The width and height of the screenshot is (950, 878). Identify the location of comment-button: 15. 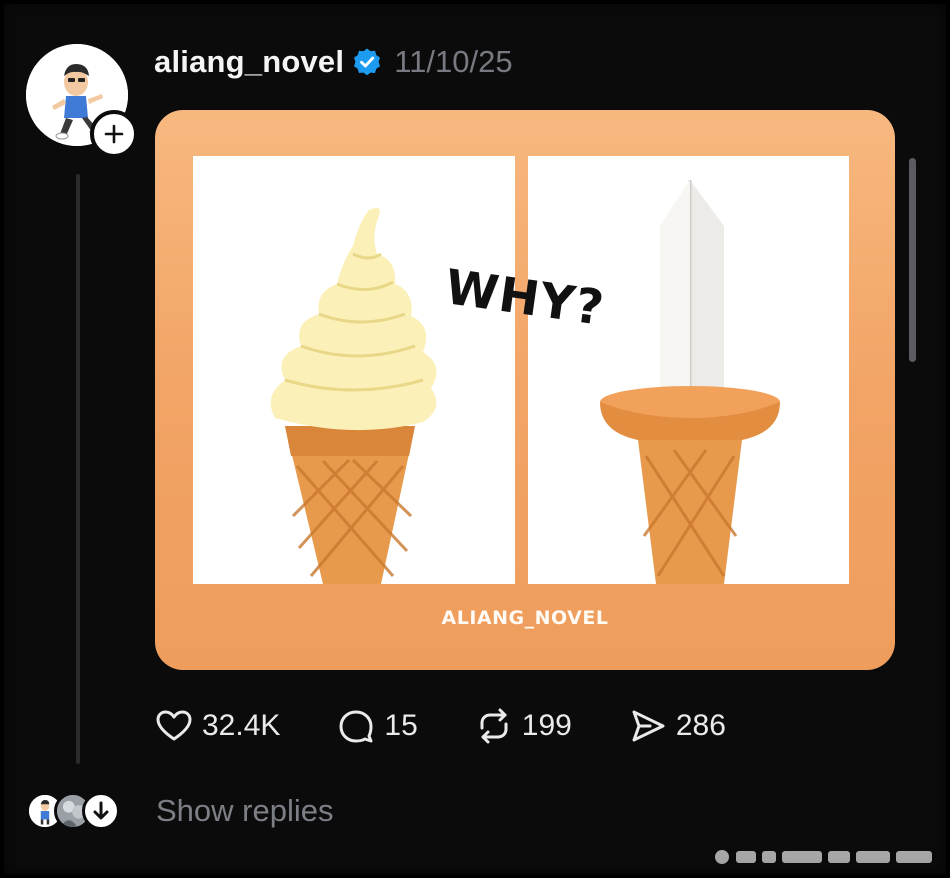
(377, 726).